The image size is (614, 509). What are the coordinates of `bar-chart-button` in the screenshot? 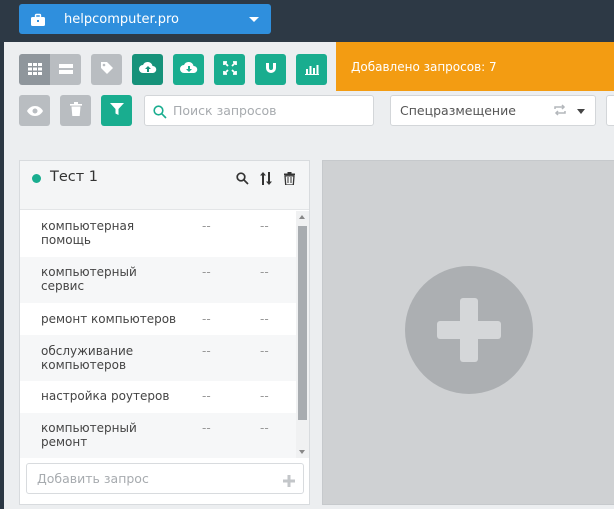 It's located at (311, 69).